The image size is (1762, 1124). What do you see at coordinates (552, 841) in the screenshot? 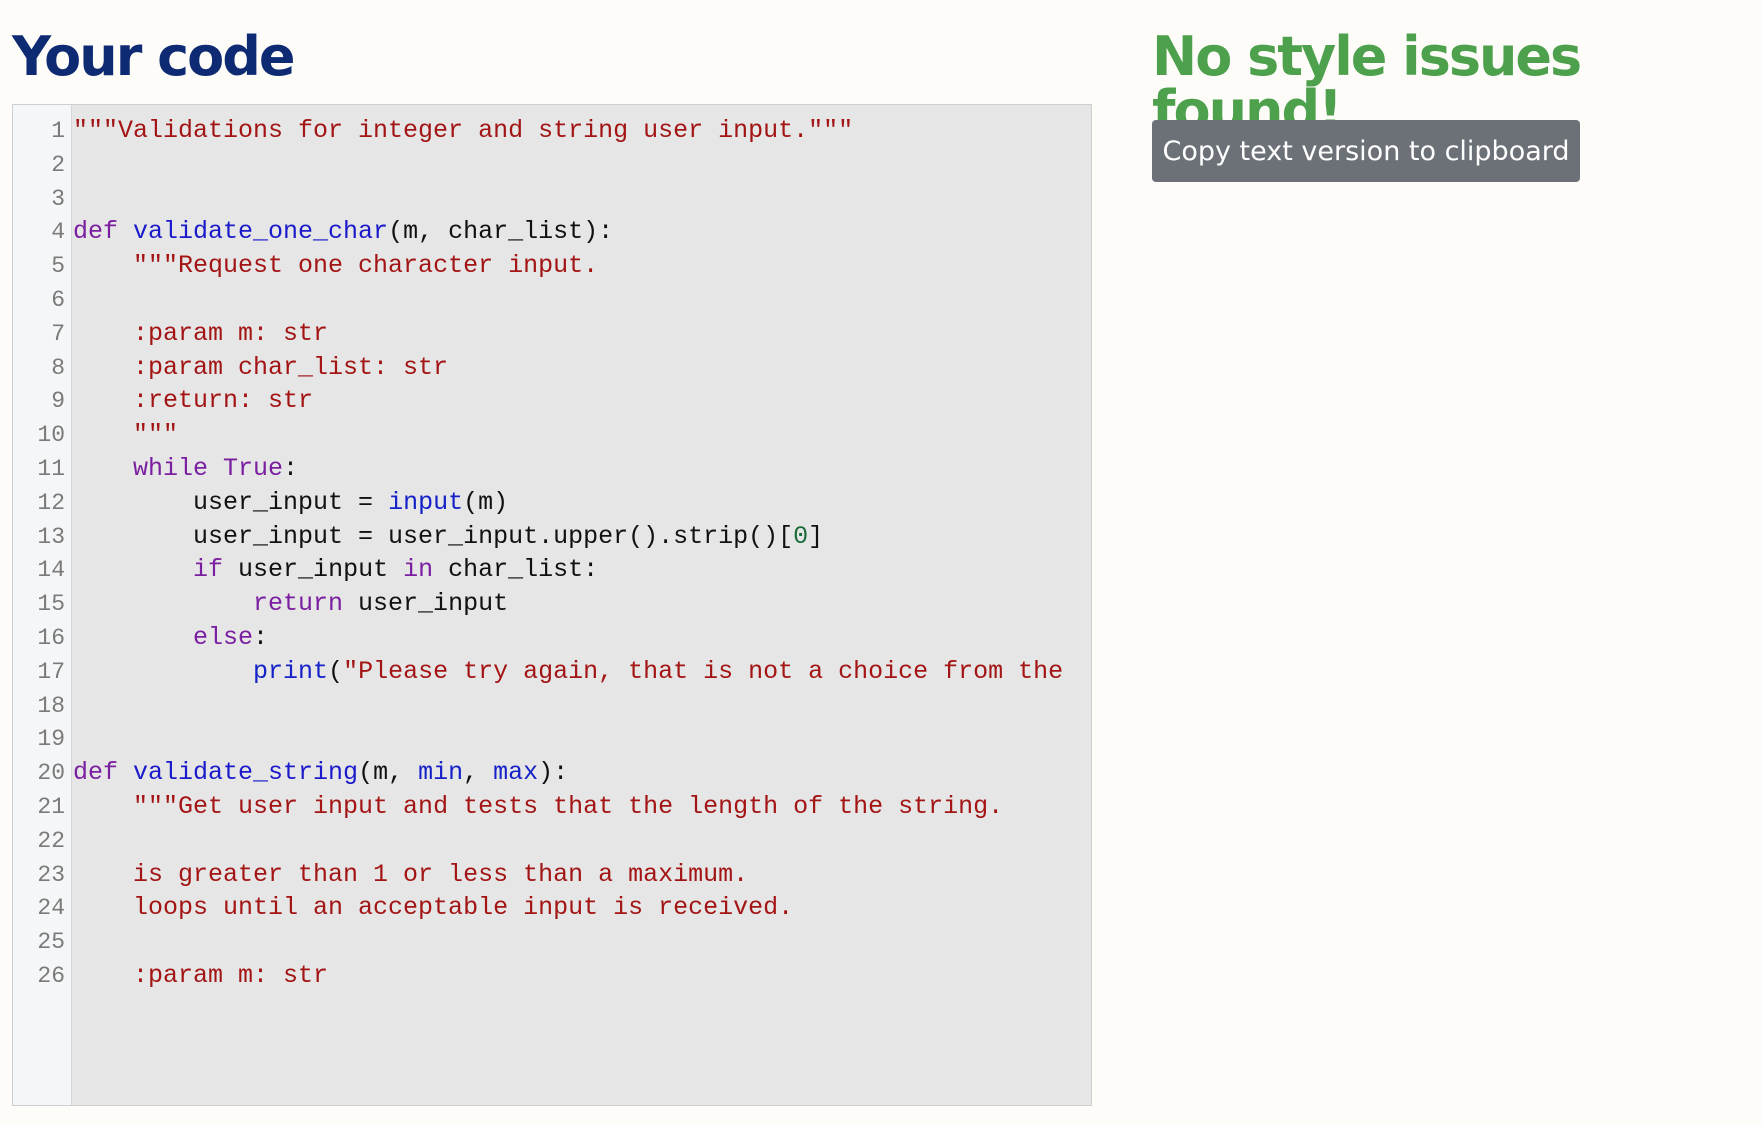
I see `code-line: 22` at bounding box center [552, 841].